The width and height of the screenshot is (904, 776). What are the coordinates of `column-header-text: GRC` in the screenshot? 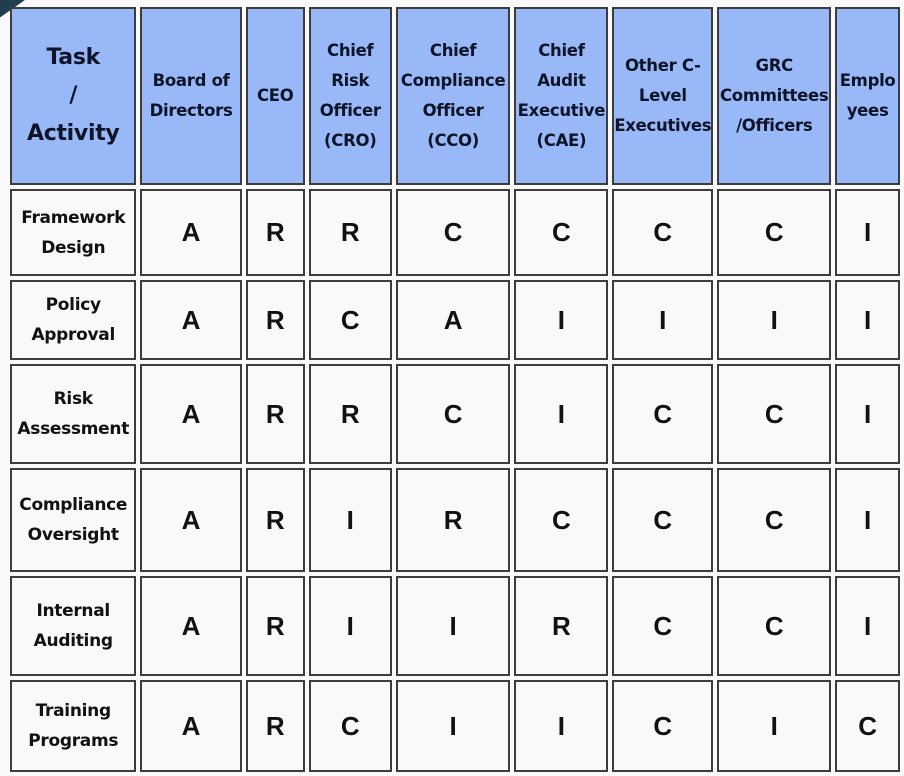 It's located at (774, 65).